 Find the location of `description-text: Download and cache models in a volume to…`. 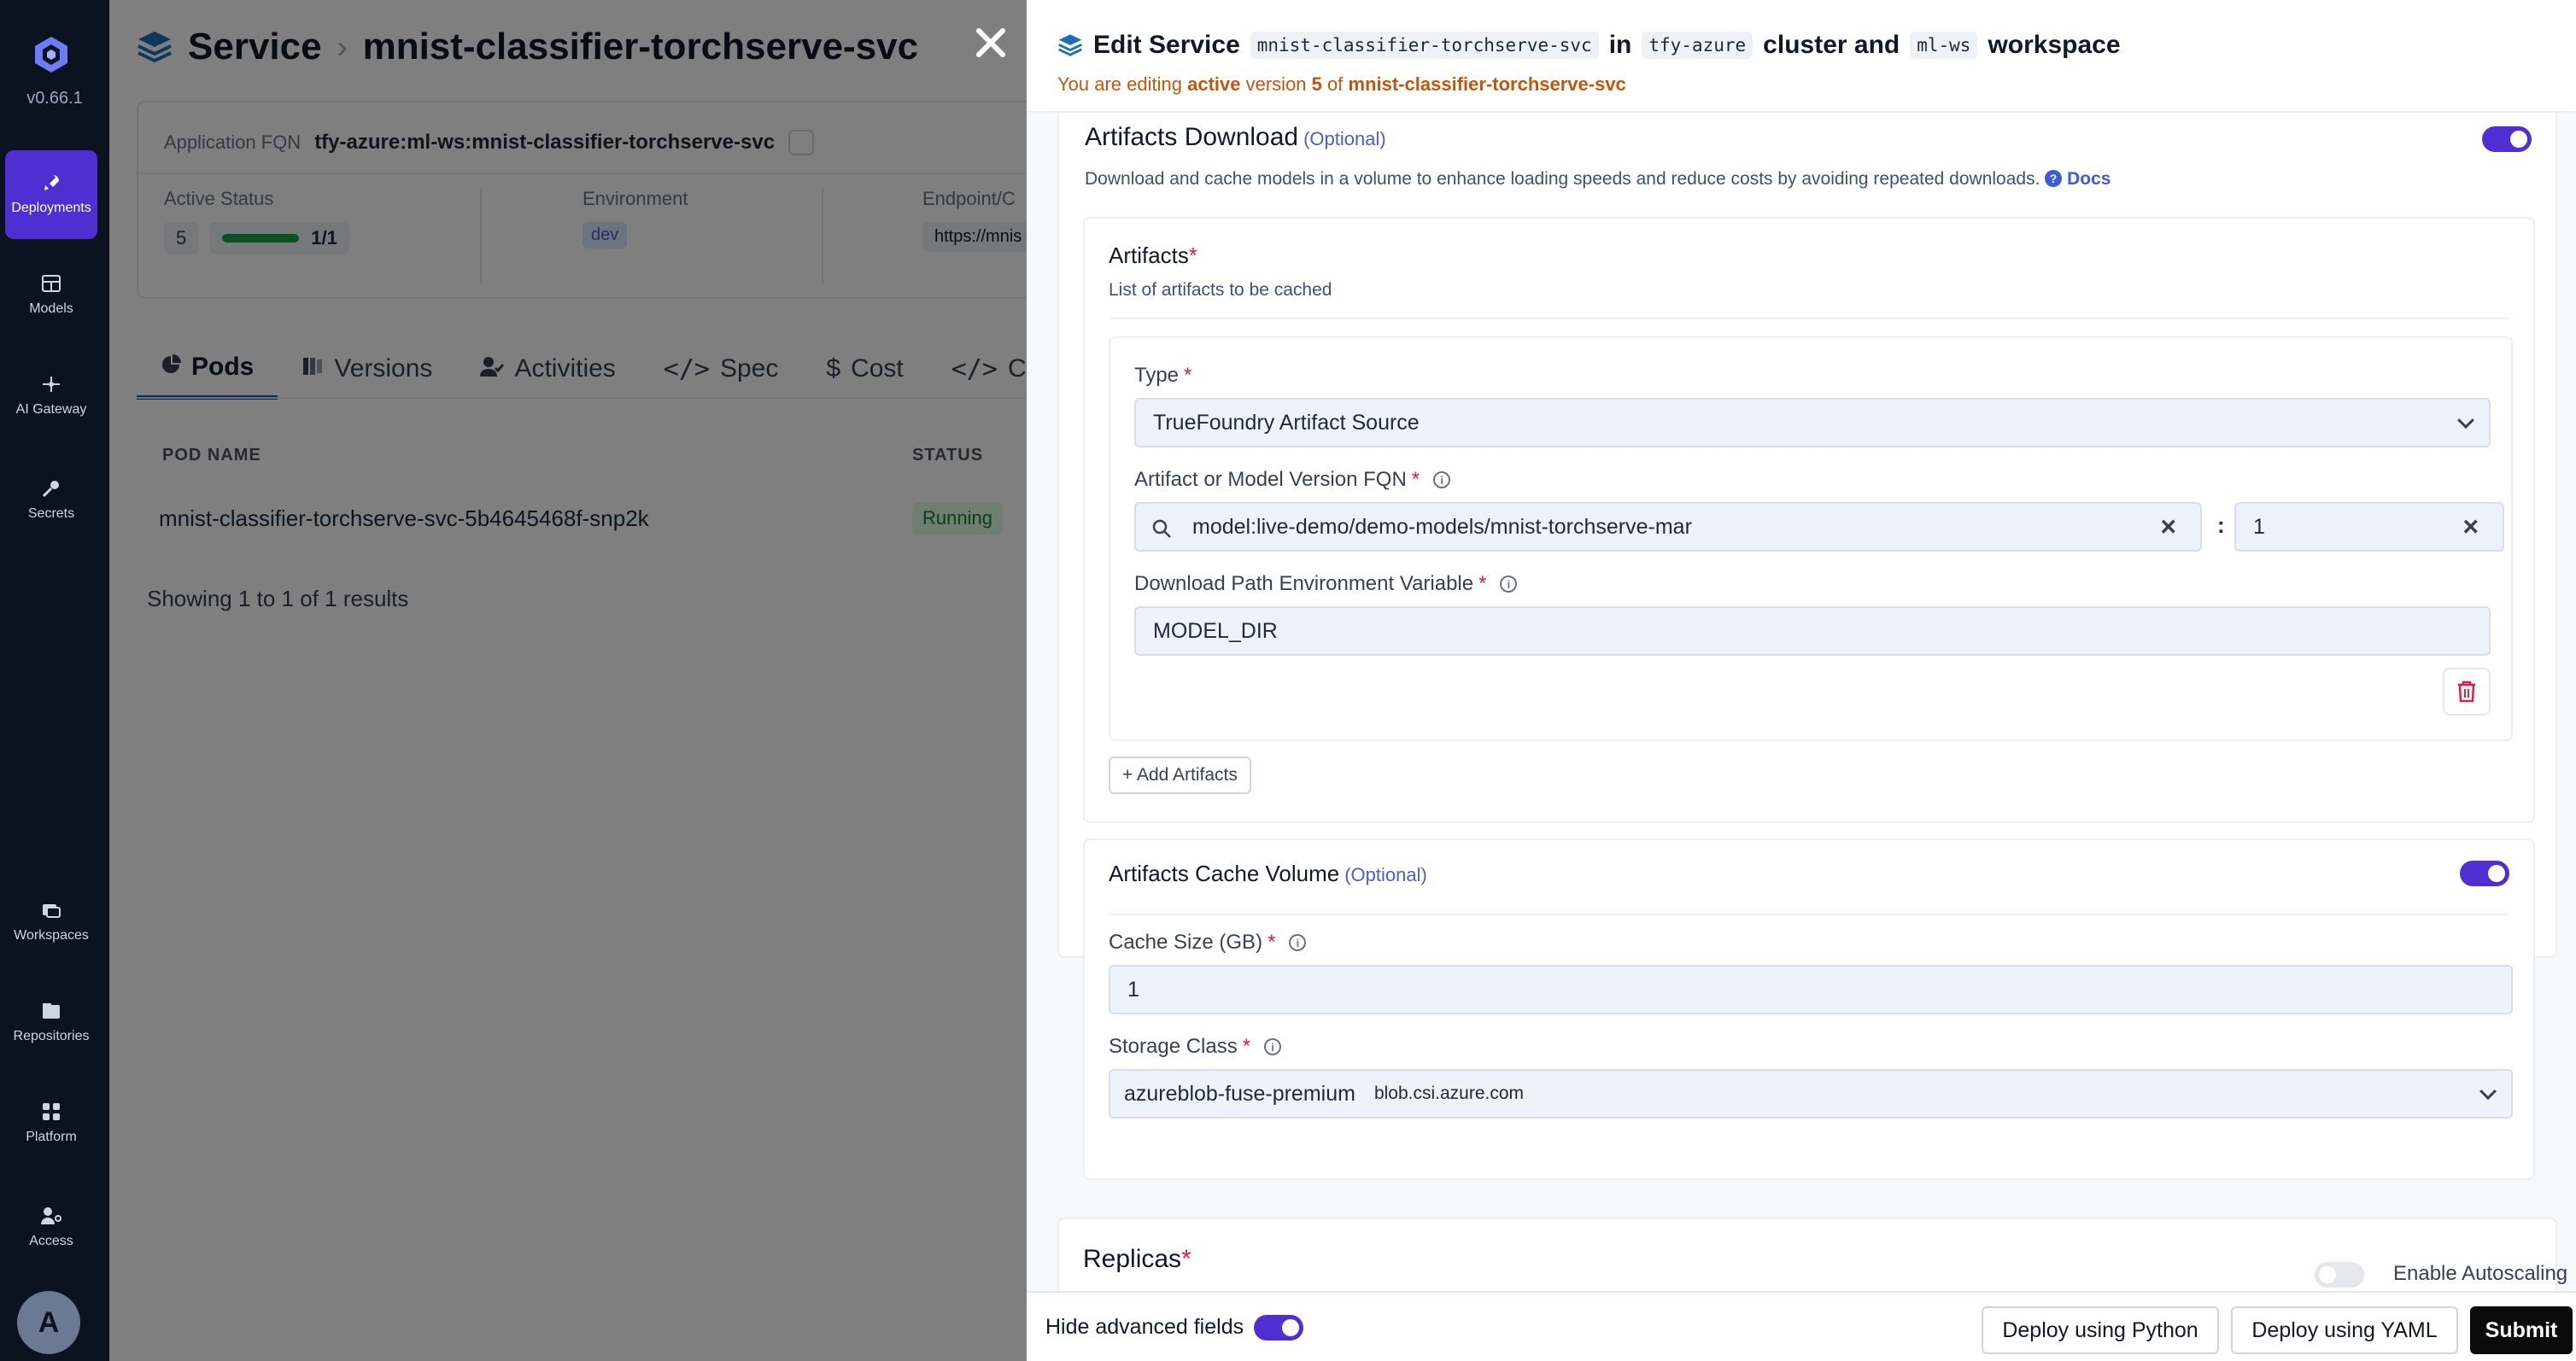

description-text: Download and cache models in a volume to… is located at coordinates (1562, 179).